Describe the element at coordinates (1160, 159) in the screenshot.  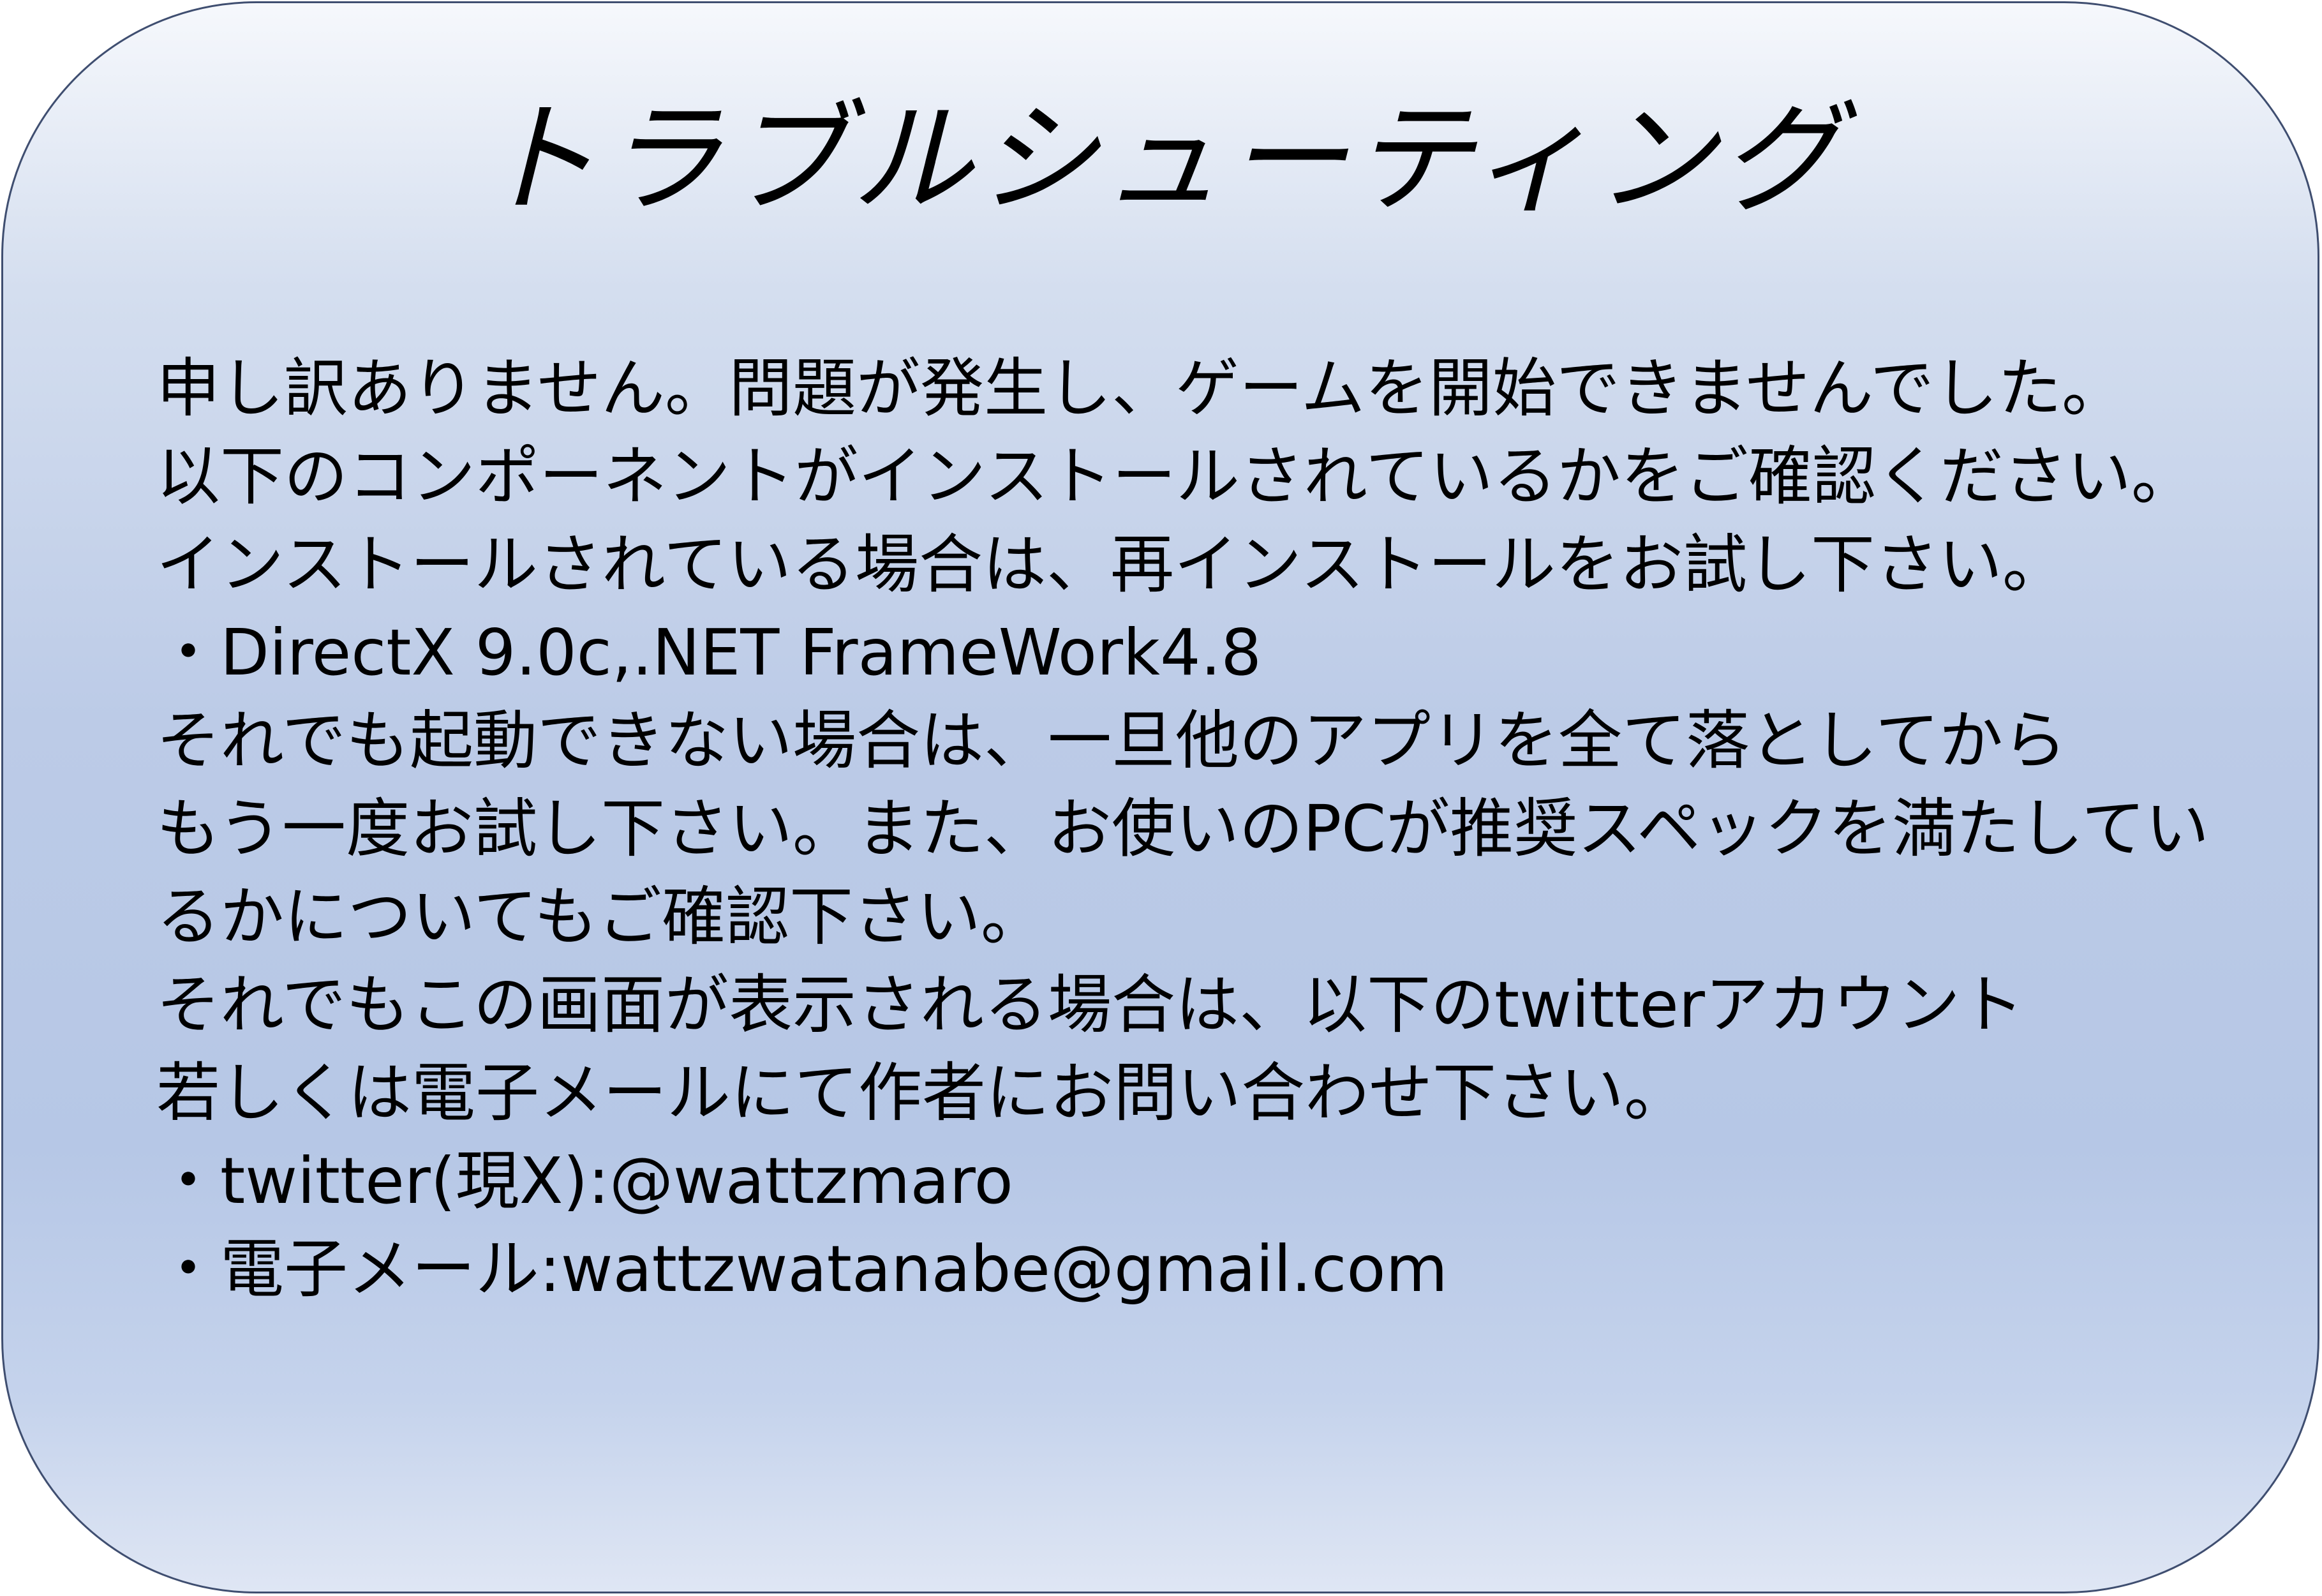
I see `panel-title: トラブルシューティング` at that location.